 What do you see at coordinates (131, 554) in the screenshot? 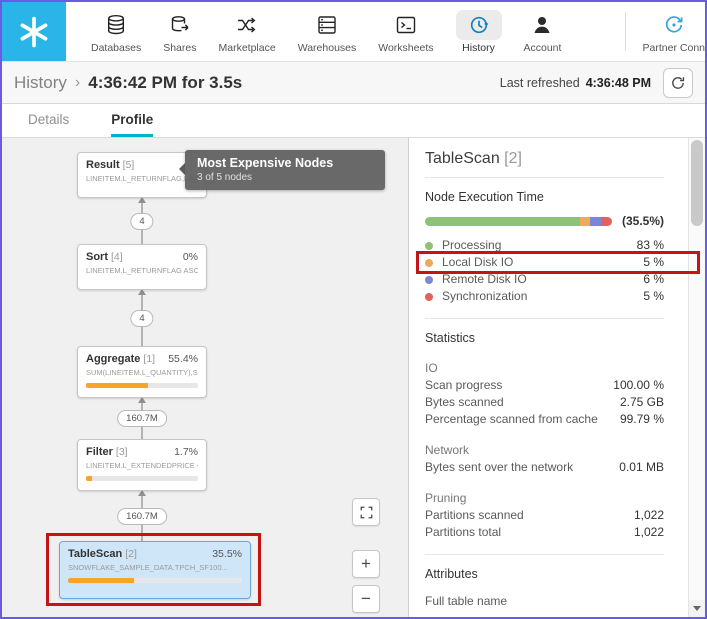
I see `node-tag: [2]` at bounding box center [131, 554].